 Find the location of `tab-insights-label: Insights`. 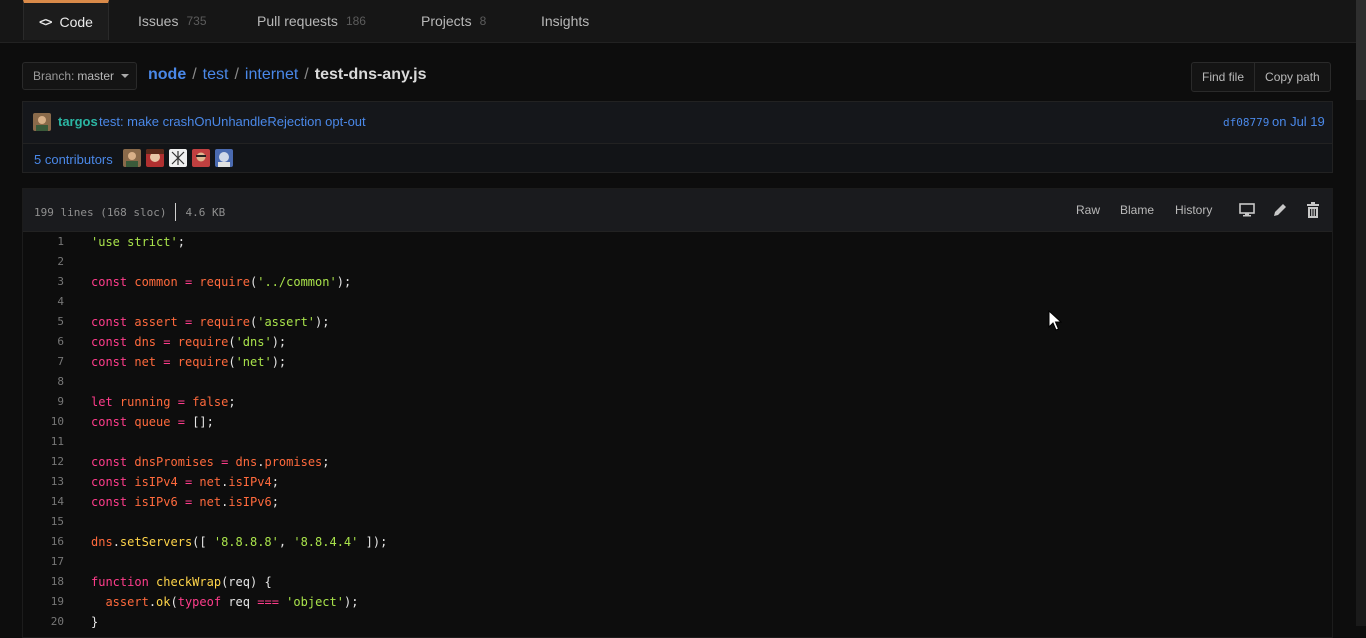

tab-insights-label: Insights is located at coordinates (565, 21).